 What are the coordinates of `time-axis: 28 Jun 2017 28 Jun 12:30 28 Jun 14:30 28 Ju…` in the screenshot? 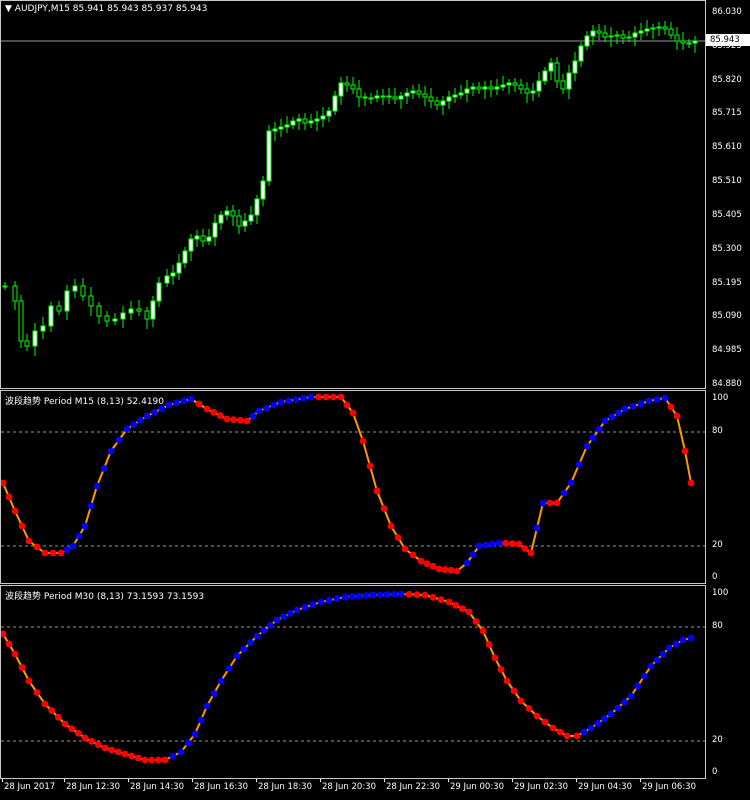 It's located at (375, 789).